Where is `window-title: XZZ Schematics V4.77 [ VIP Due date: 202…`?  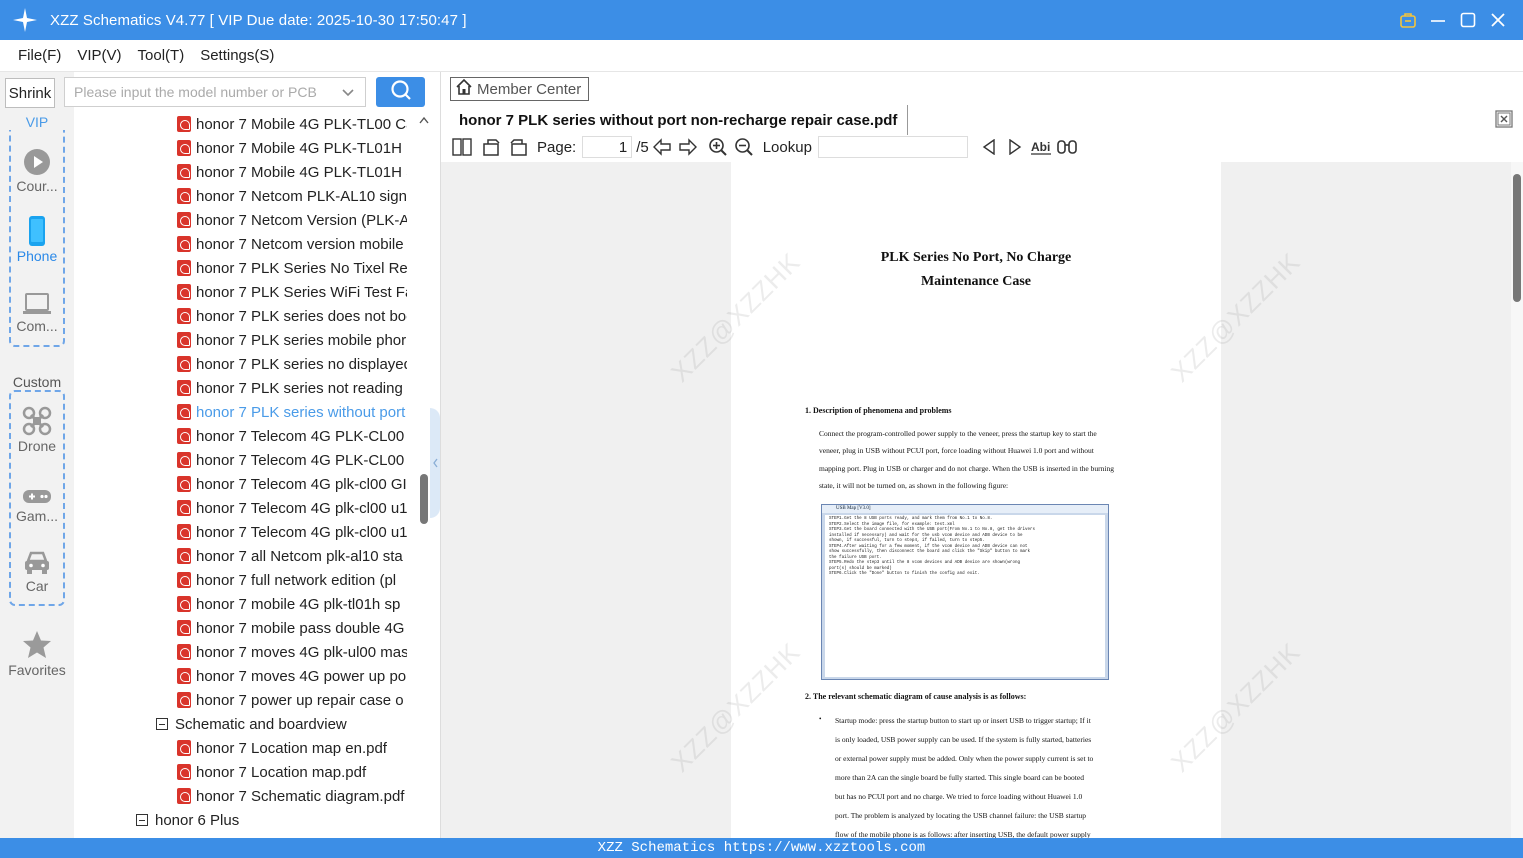 window-title: XZZ Schematics V4.77 [ VIP Due date: 202… is located at coordinates (258, 20).